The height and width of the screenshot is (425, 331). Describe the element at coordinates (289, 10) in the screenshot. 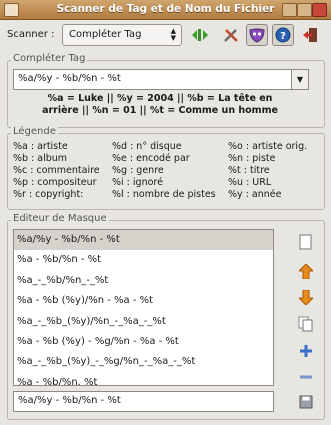

I see `minimize-icon` at that location.